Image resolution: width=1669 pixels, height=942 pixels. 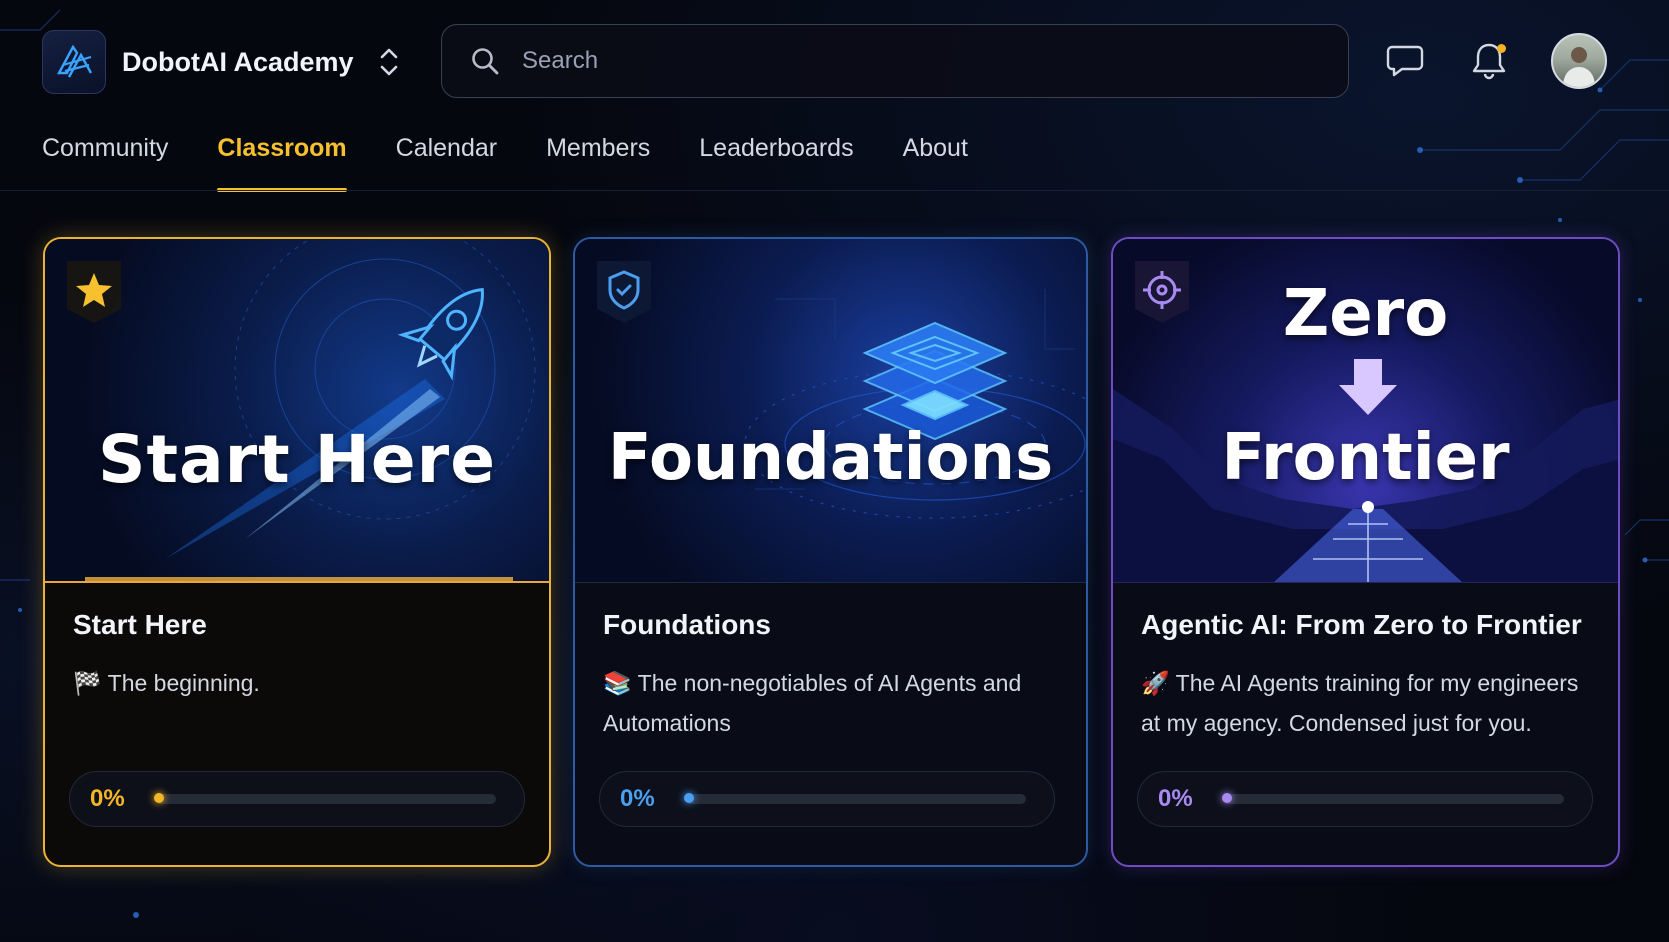 I want to click on course-title: Foundations, so click(x=687, y=625).